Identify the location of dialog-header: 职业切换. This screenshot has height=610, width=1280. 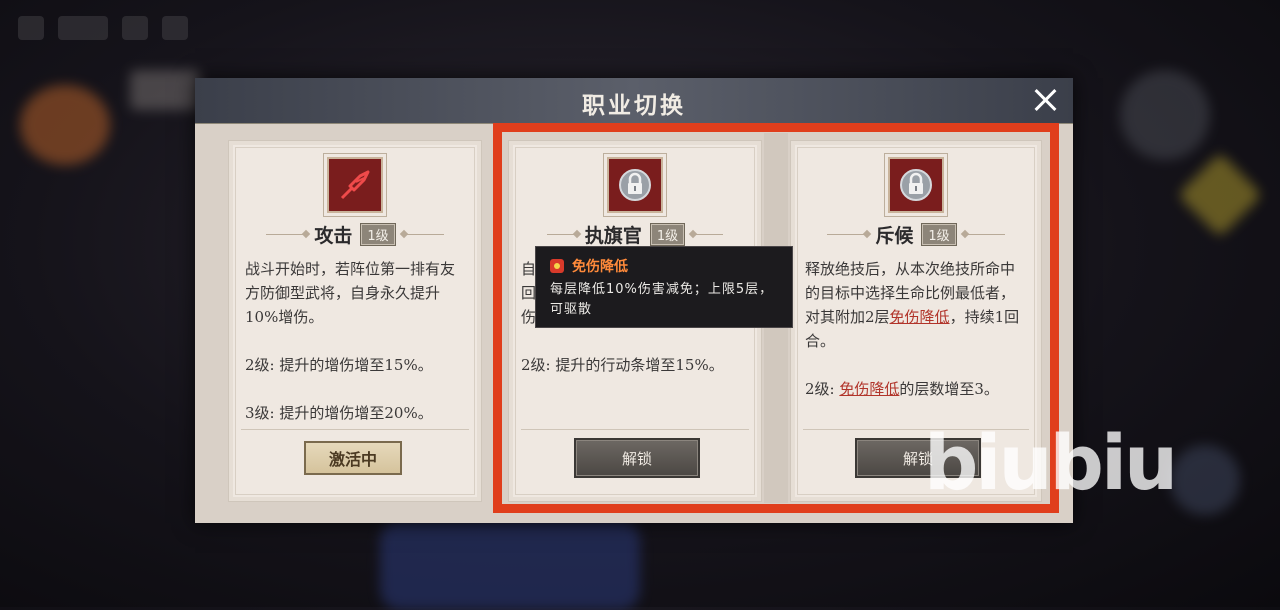
(634, 101).